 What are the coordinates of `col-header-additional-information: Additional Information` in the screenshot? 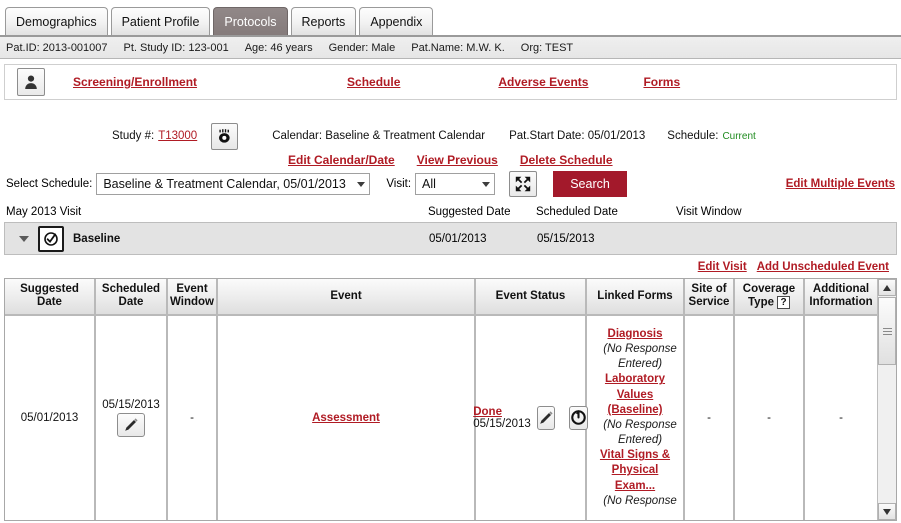 It's located at (840, 297).